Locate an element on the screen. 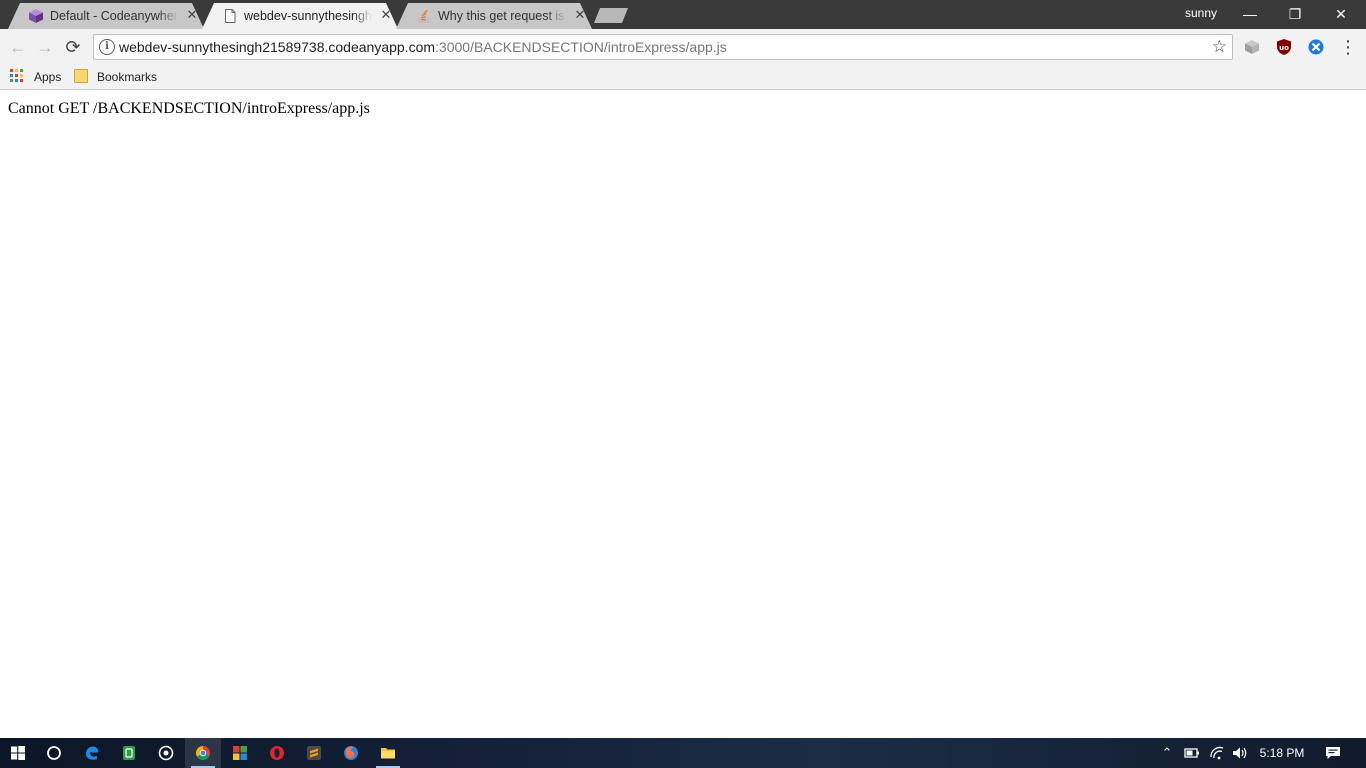 Image resolution: width=1366 pixels, height=768 pixels. sublime-text-icon is located at coordinates (314, 753).